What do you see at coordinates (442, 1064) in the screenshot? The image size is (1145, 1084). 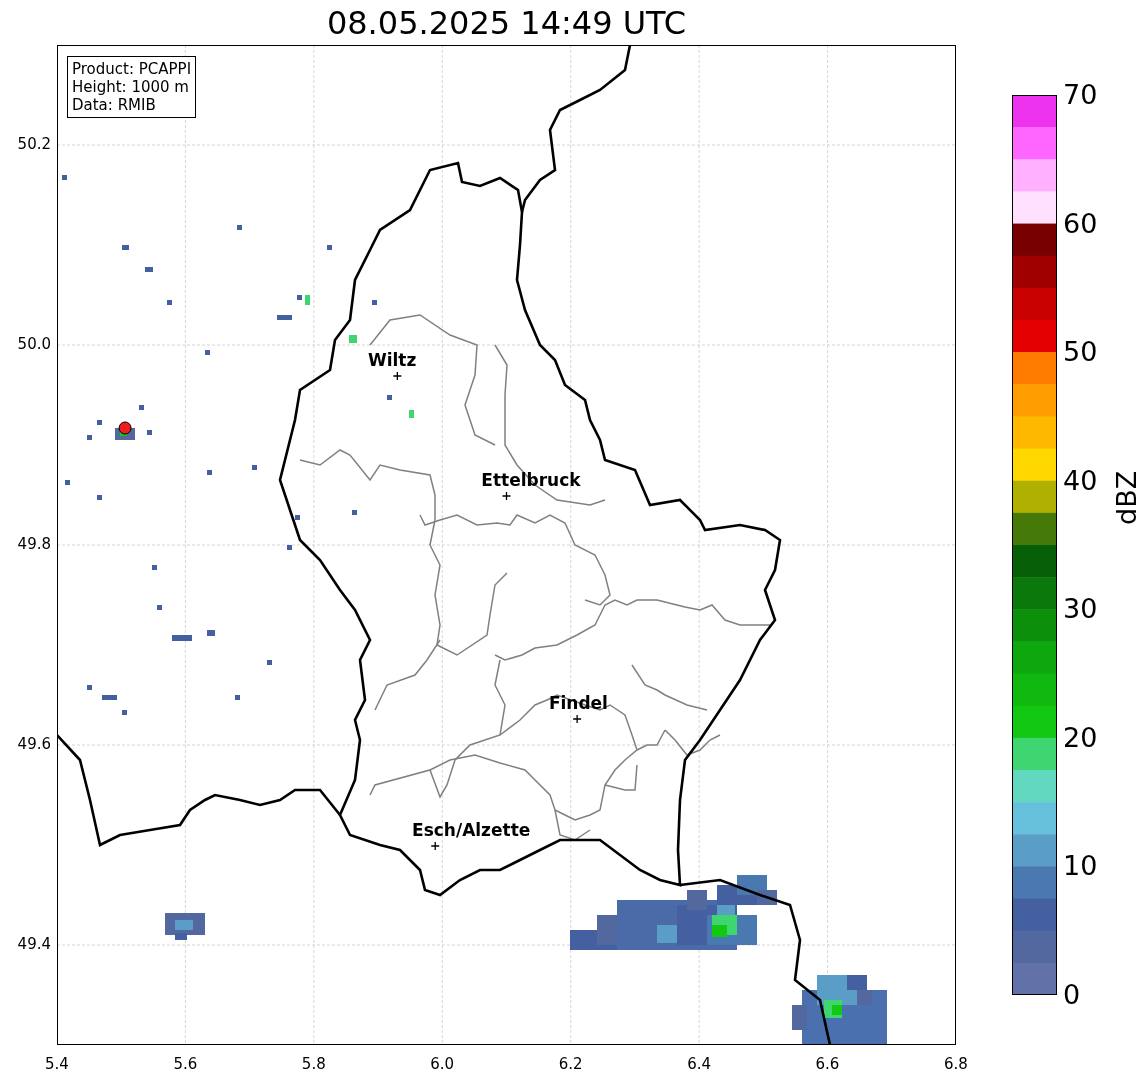 I see `x-tick-label: 6.0` at bounding box center [442, 1064].